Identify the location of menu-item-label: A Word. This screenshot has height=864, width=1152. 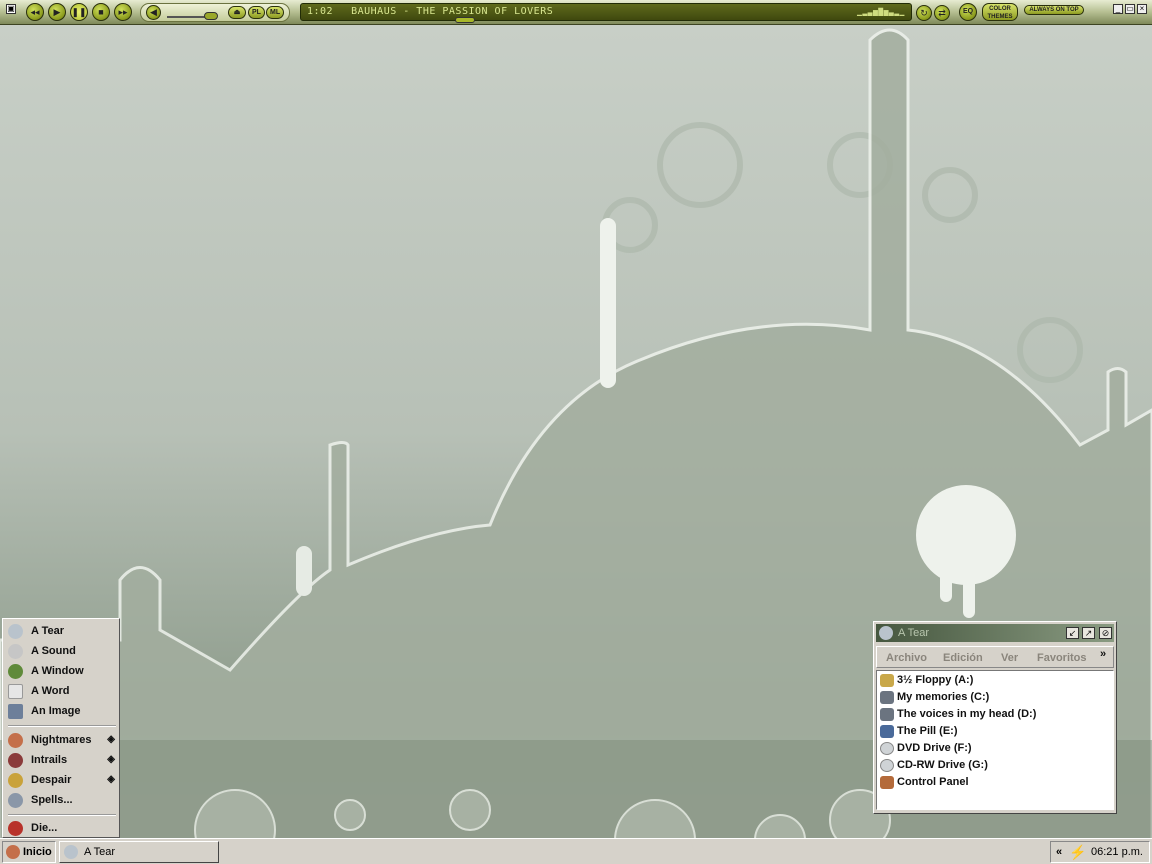
(50, 691).